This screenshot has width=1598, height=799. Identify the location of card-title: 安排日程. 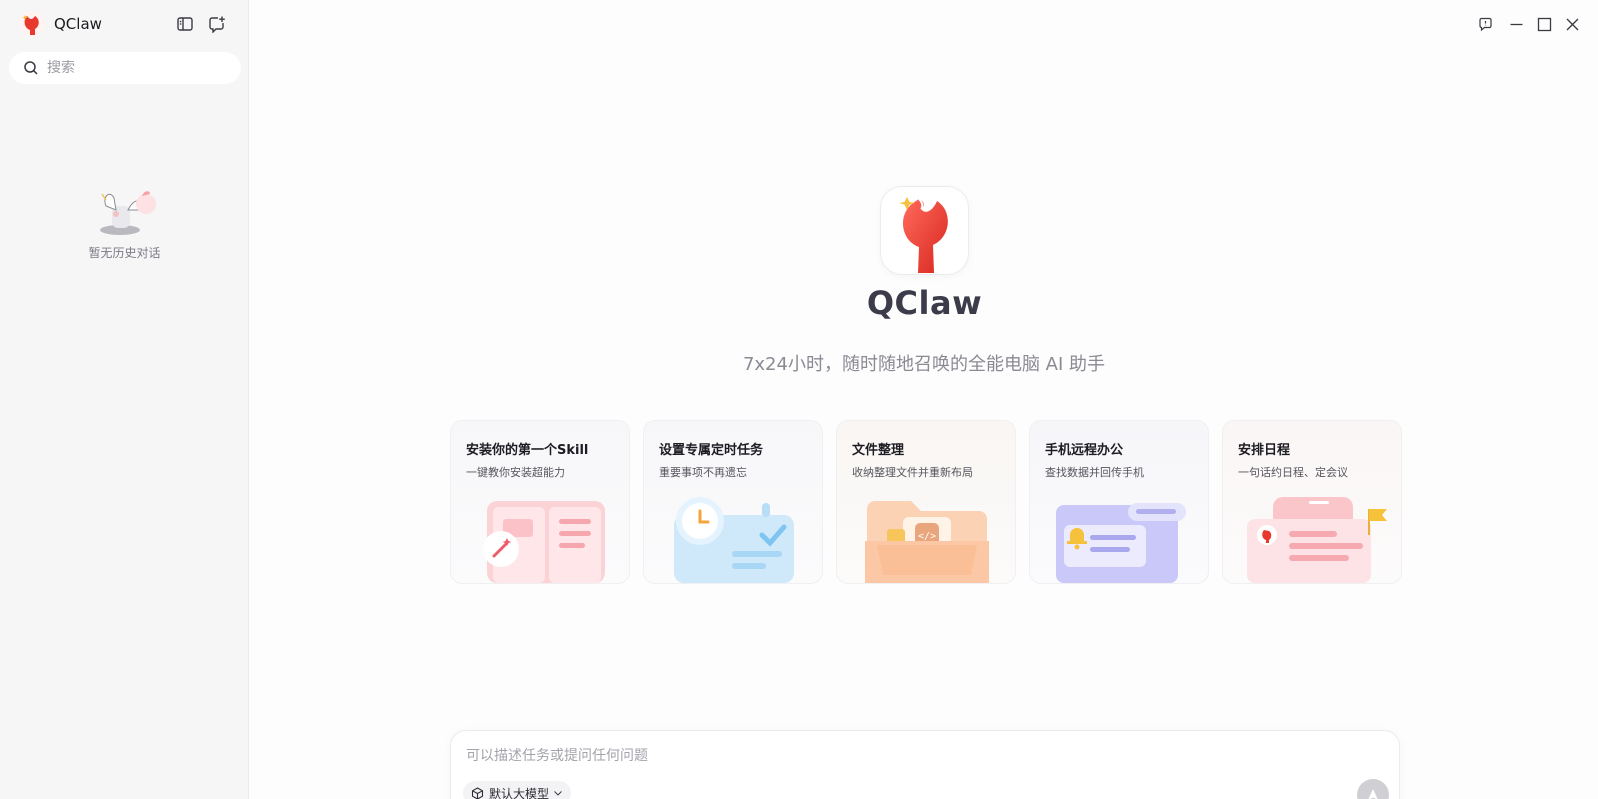
(1264, 450).